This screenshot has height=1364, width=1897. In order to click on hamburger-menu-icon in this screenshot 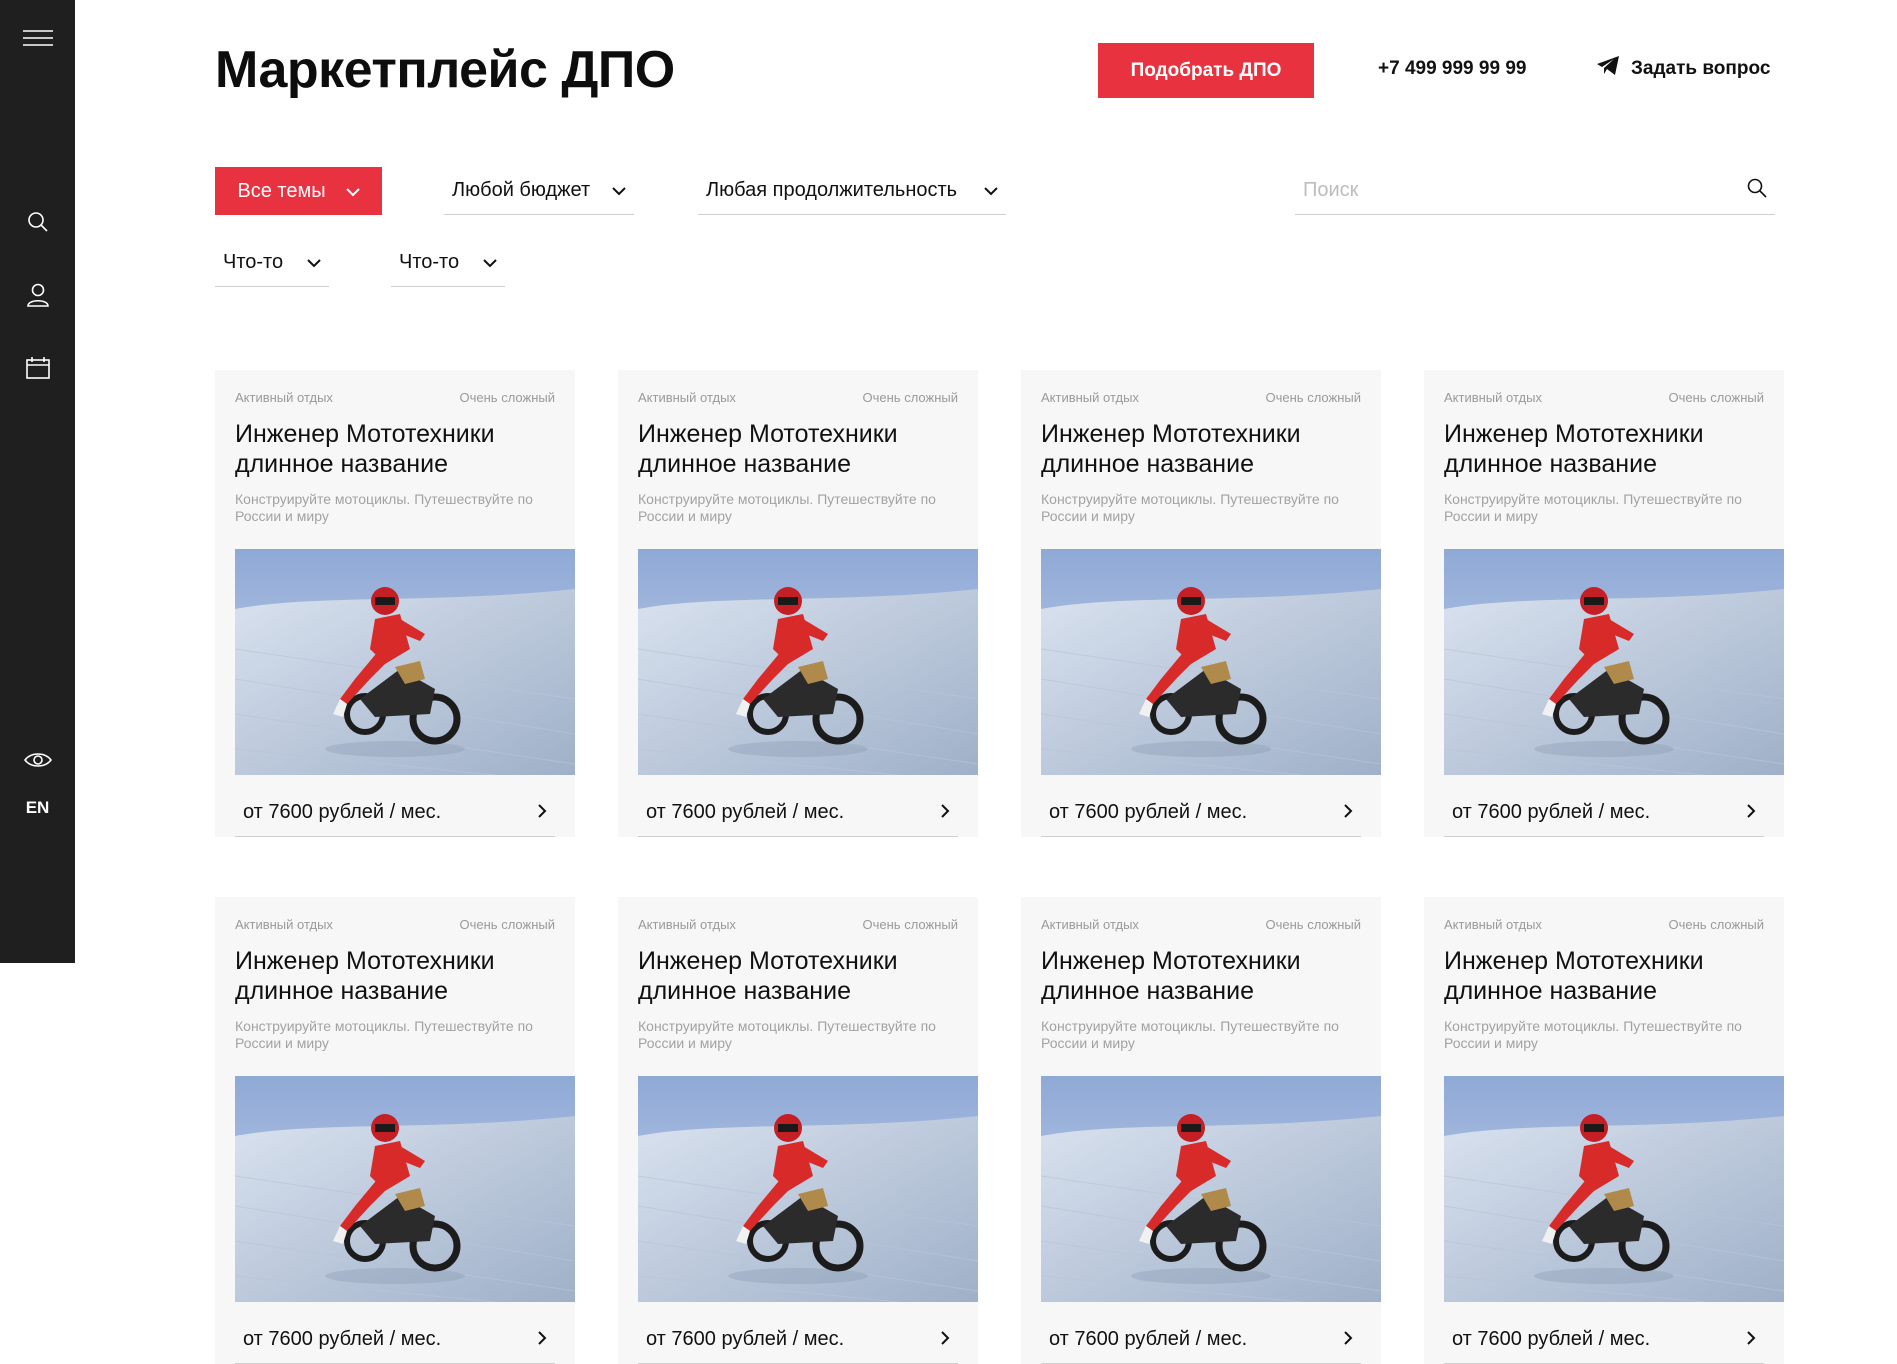, I will do `click(37, 38)`.